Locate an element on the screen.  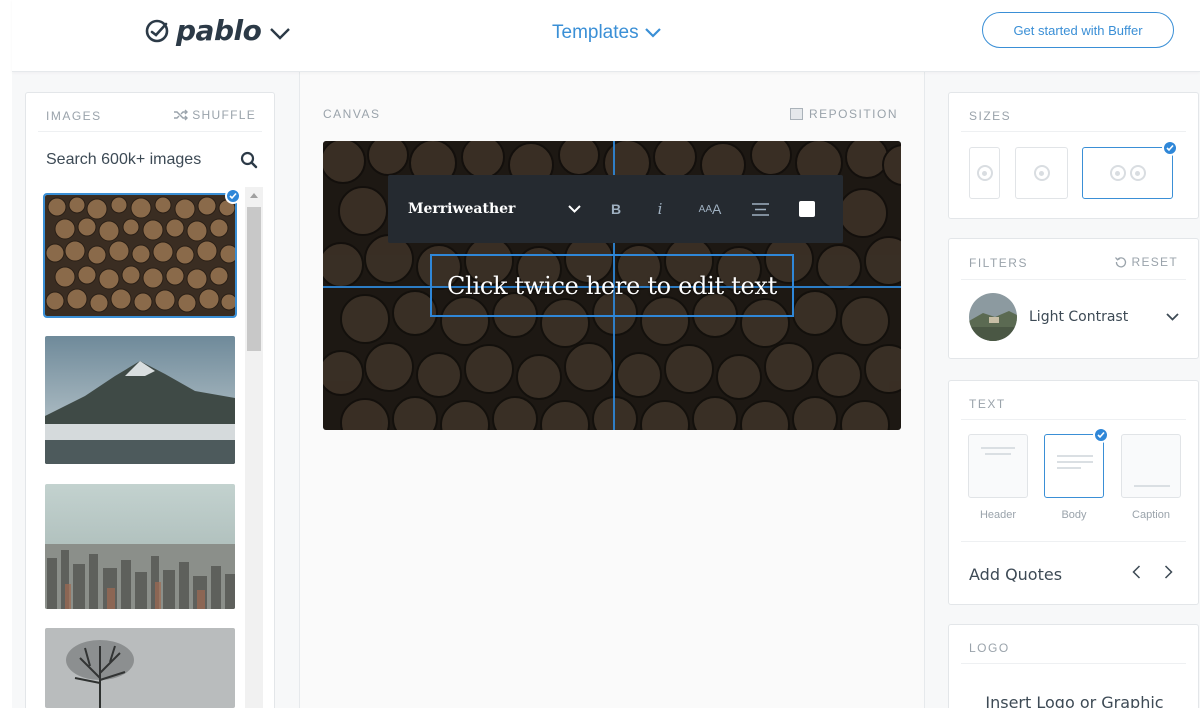
font-name: Merriweather is located at coordinates (481, 209).